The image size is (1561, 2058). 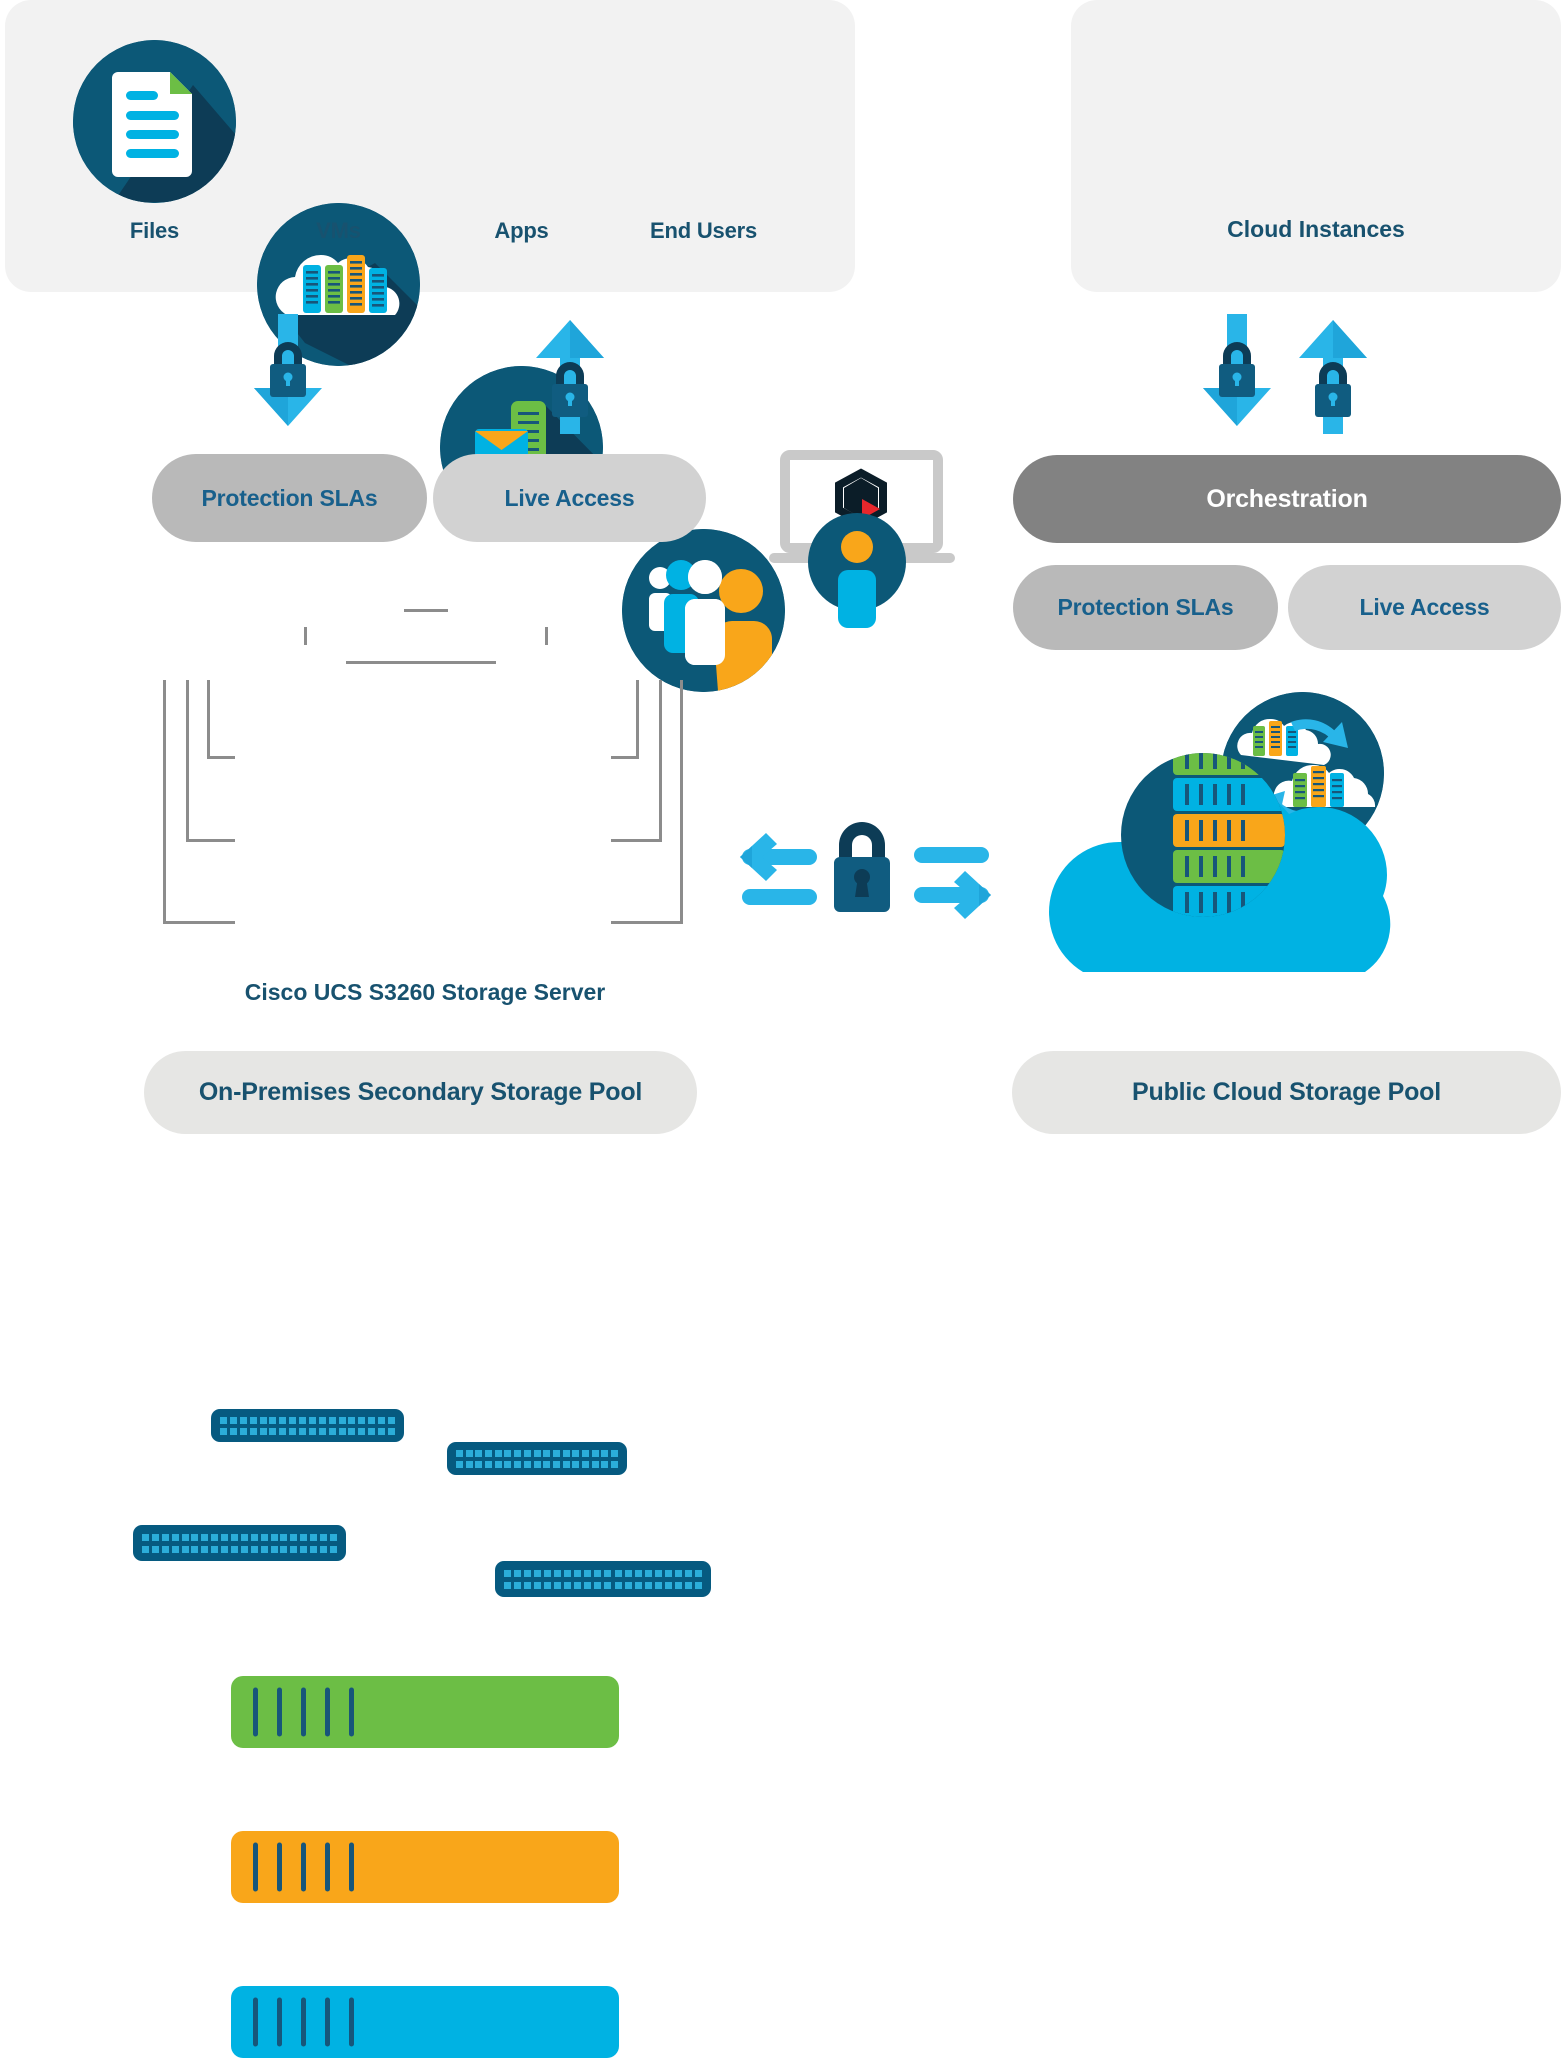 I want to click on cable-left-orange-horizontal, so click(x=210, y=840).